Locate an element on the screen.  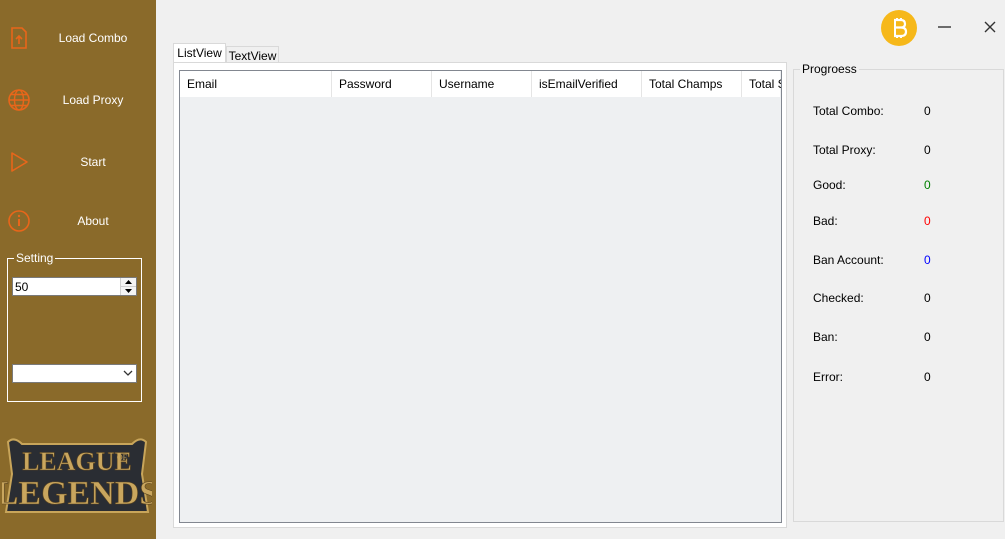
ban-value: 0 is located at coordinates (927, 337).